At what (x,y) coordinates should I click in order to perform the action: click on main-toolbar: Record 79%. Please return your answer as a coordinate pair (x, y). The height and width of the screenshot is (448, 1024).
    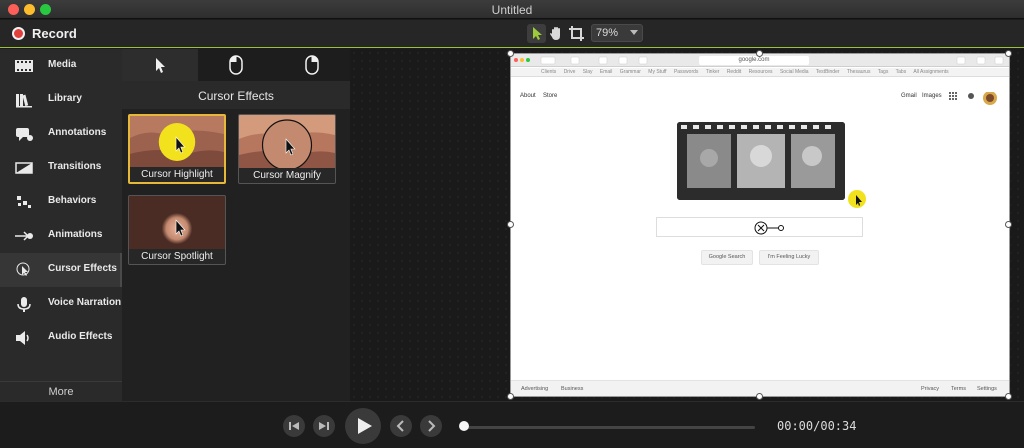
    Looking at the image, I should click on (512, 34).